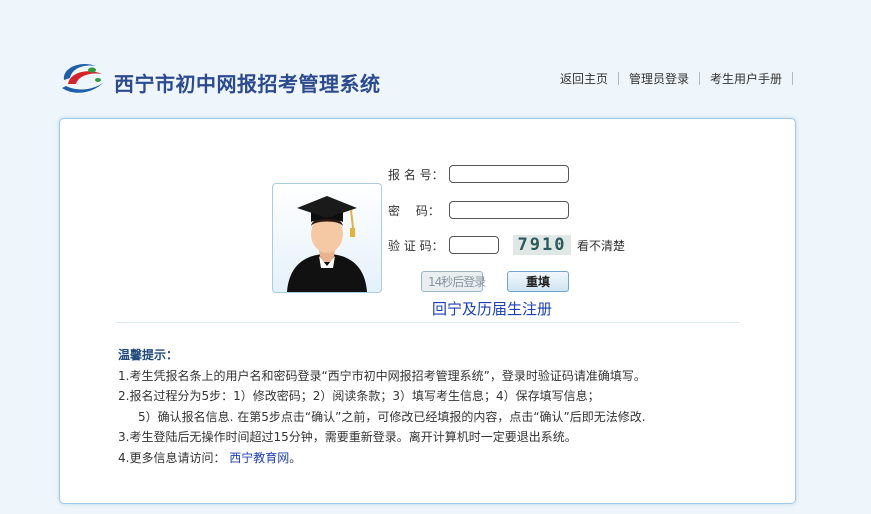 The width and height of the screenshot is (871, 514). Describe the element at coordinates (327, 238) in the screenshot. I see `graduate-avatar-icon` at that location.